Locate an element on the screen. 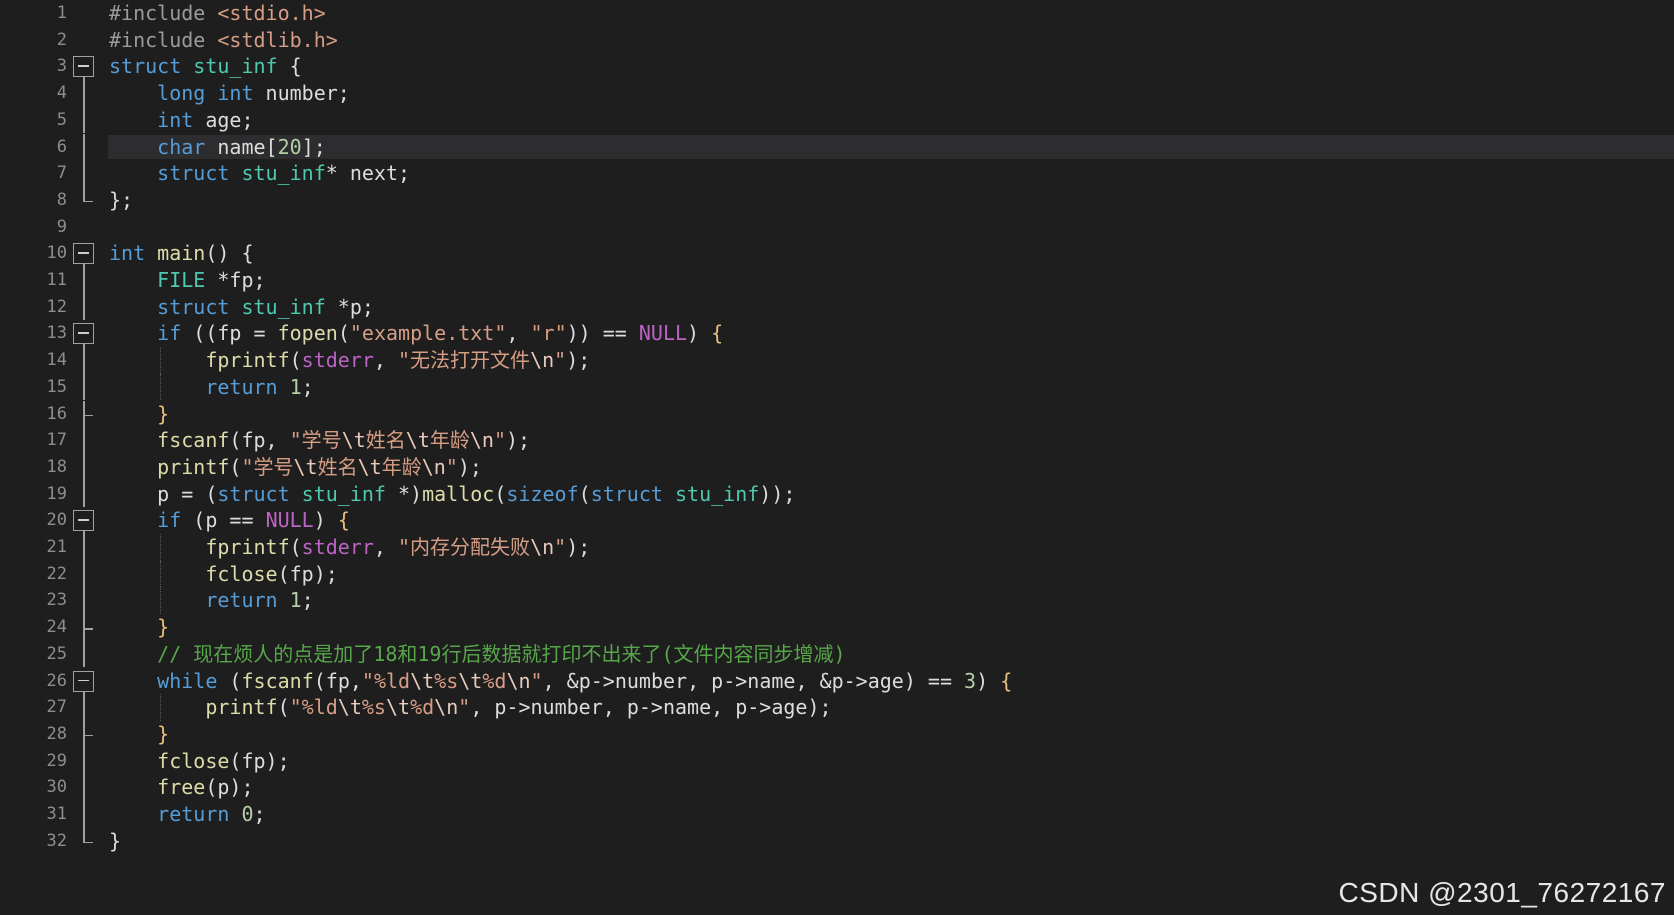 This screenshot has width=1674, height=915. code-token: FILE is located at coordinates (181, 280).